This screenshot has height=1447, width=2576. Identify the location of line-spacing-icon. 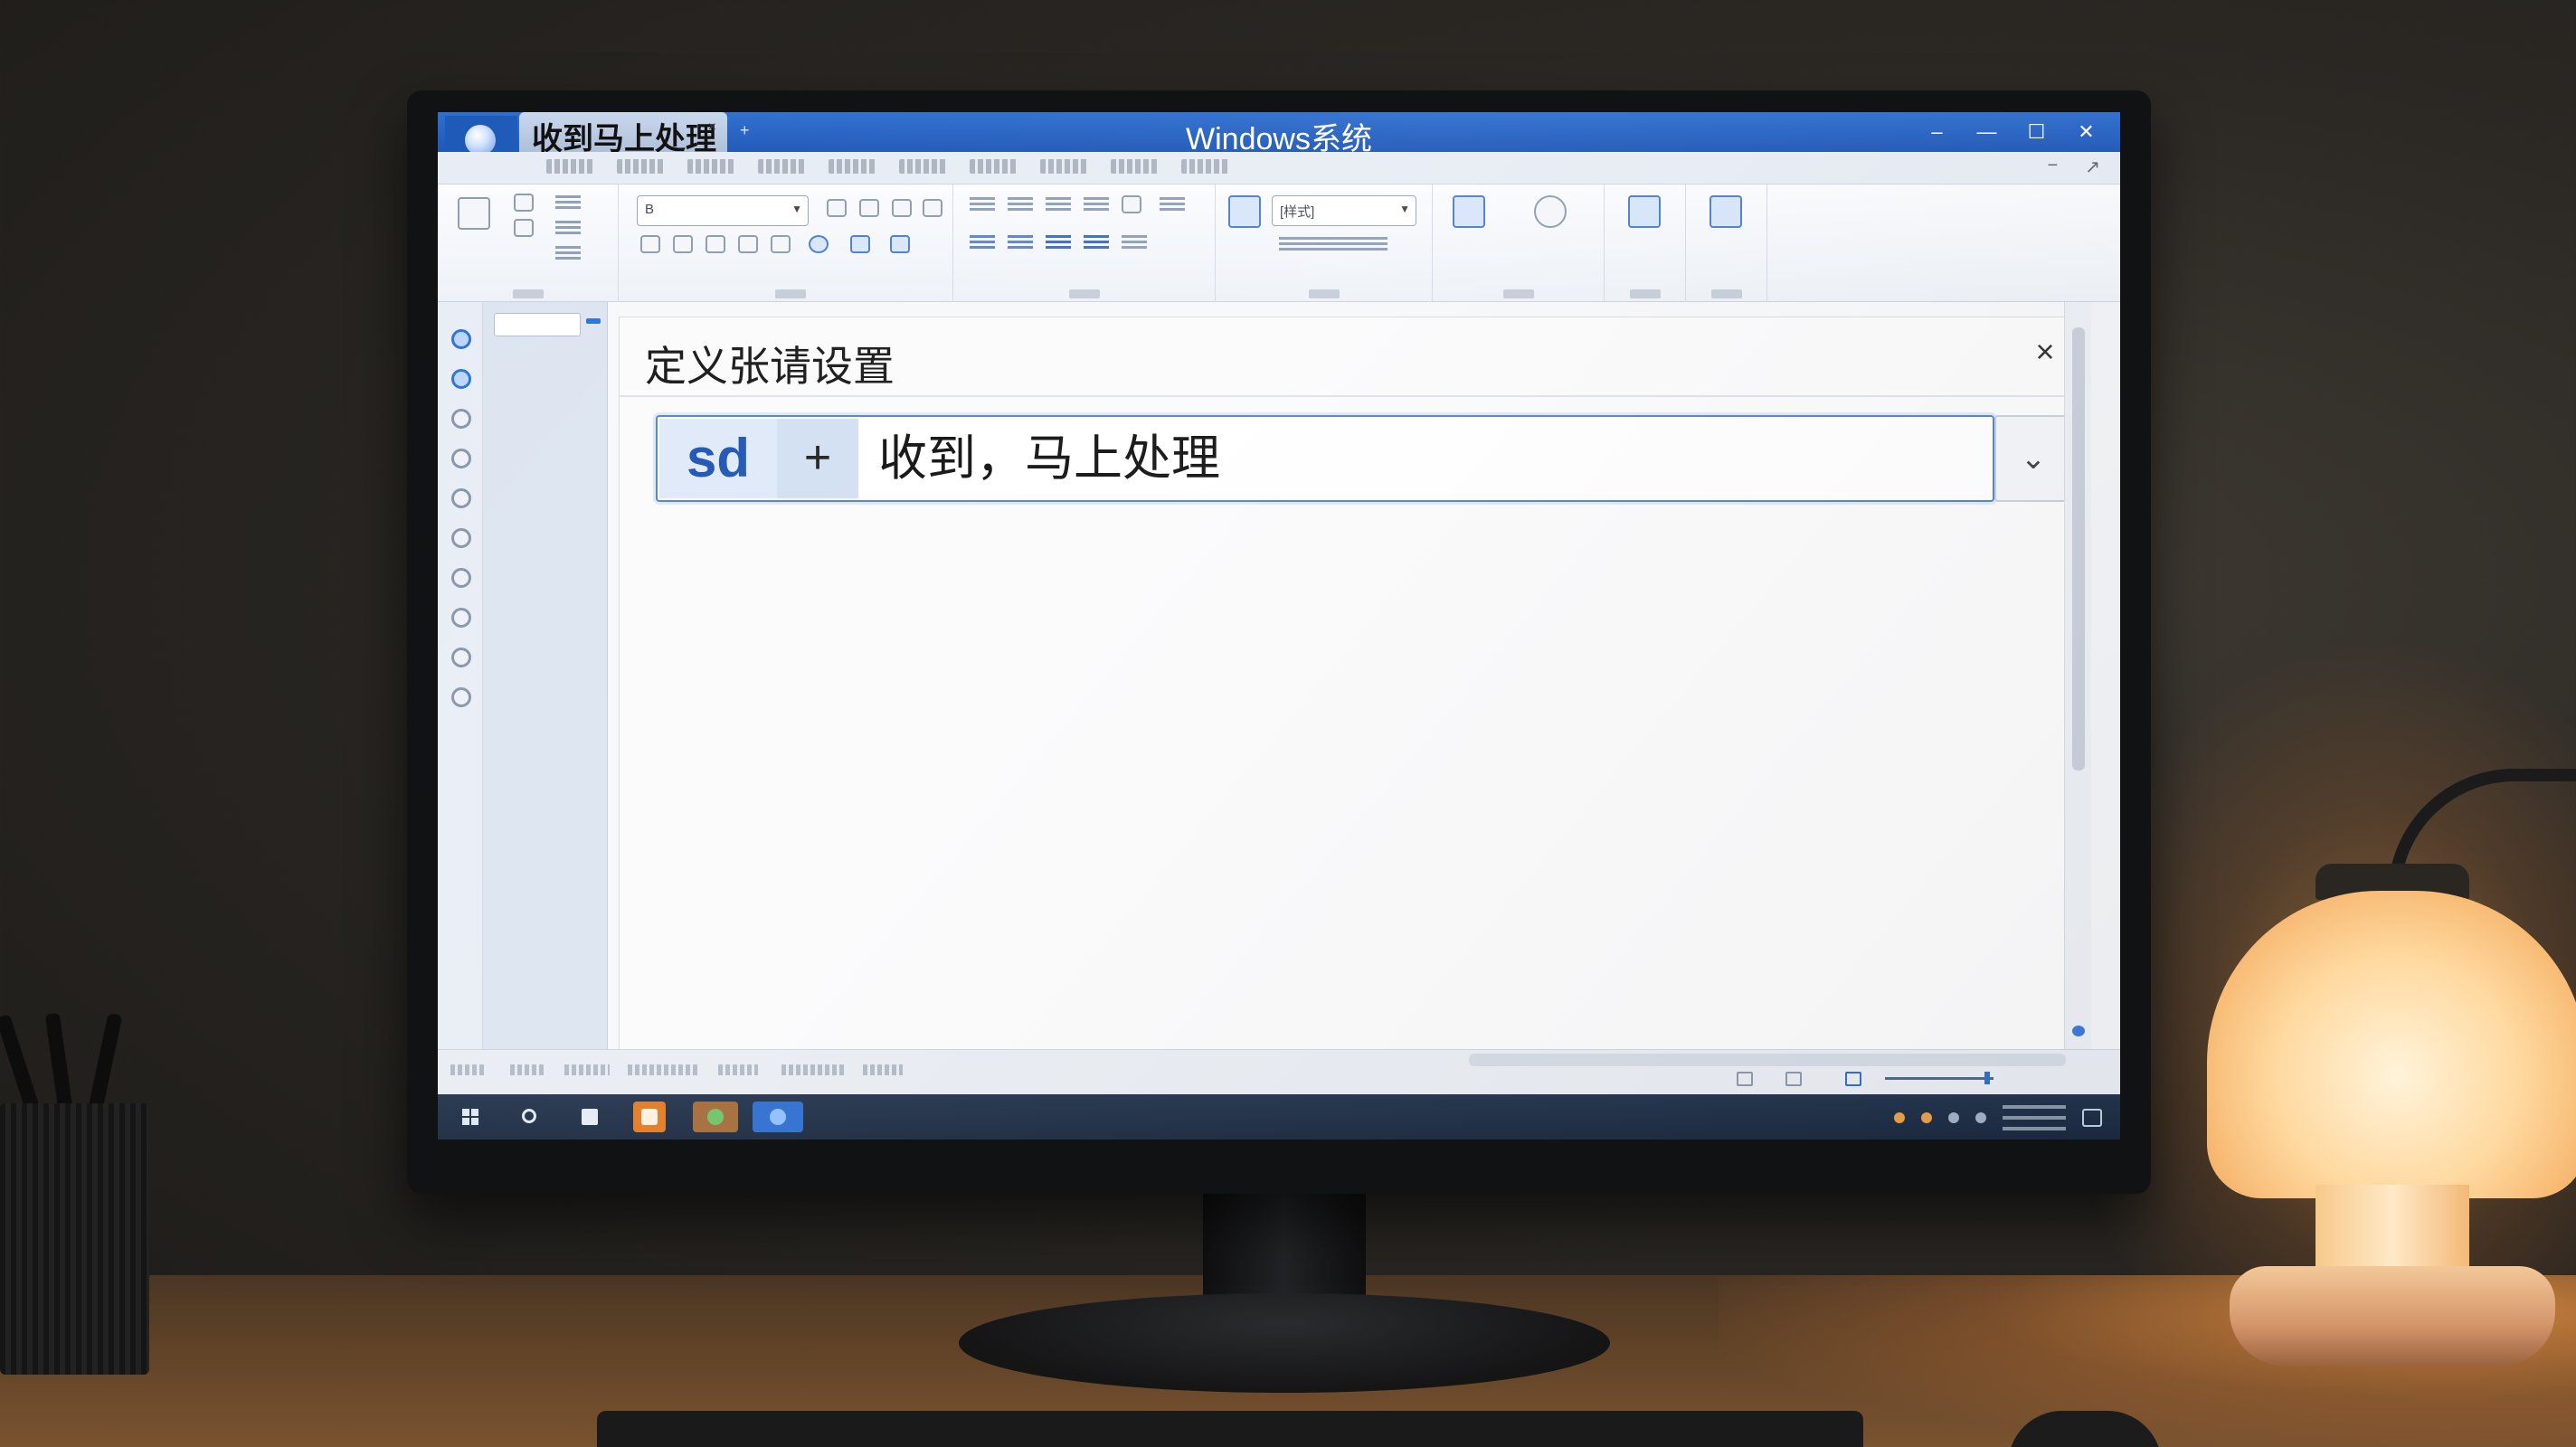
(1134, 243).